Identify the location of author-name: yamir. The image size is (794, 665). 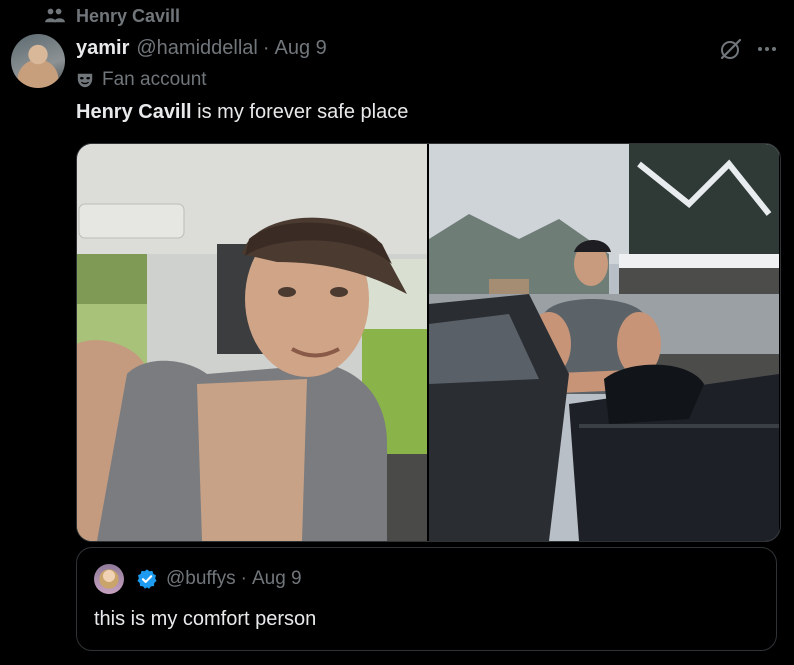
(102, 48).